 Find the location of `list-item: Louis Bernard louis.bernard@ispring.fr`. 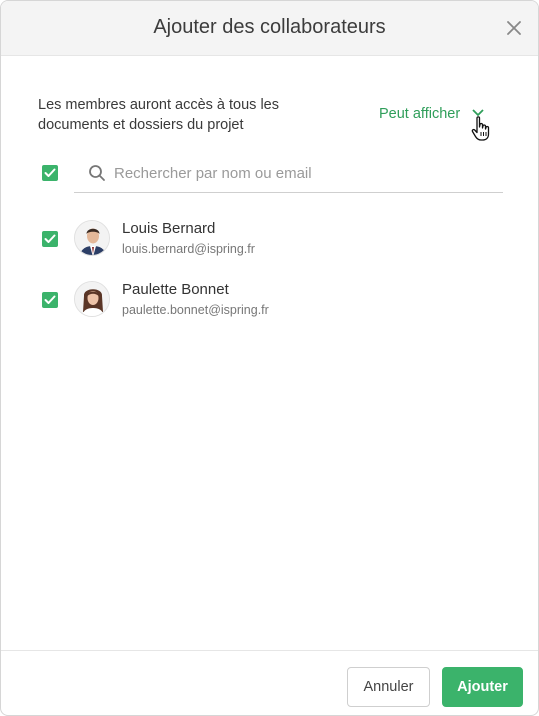

list-item: Louis Bernard louis.bernard@ispring.fr is located at coordinates (269, 245).